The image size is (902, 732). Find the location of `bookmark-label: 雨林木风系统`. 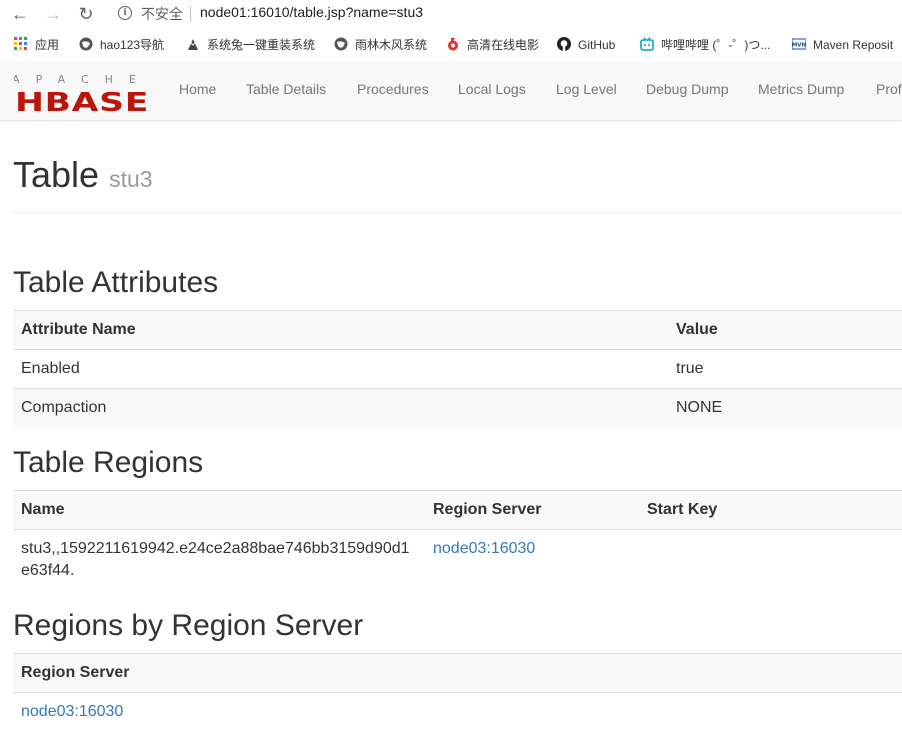

bookmark-label: 雨林木风系统 is located at coordinates (391, 45).